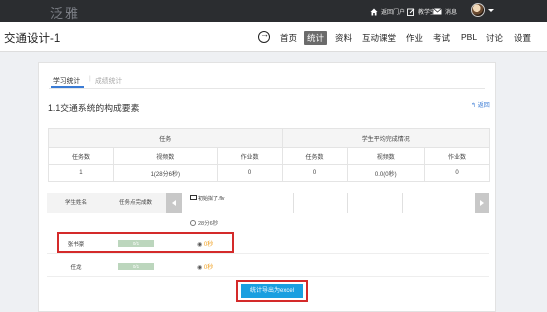 The height and width of the screenshot is (312, 547). What do you see at coordinates (76, 203) in the screenshot?
I see `student-name-header: 学生姓名` at bounding box center [76, 203].